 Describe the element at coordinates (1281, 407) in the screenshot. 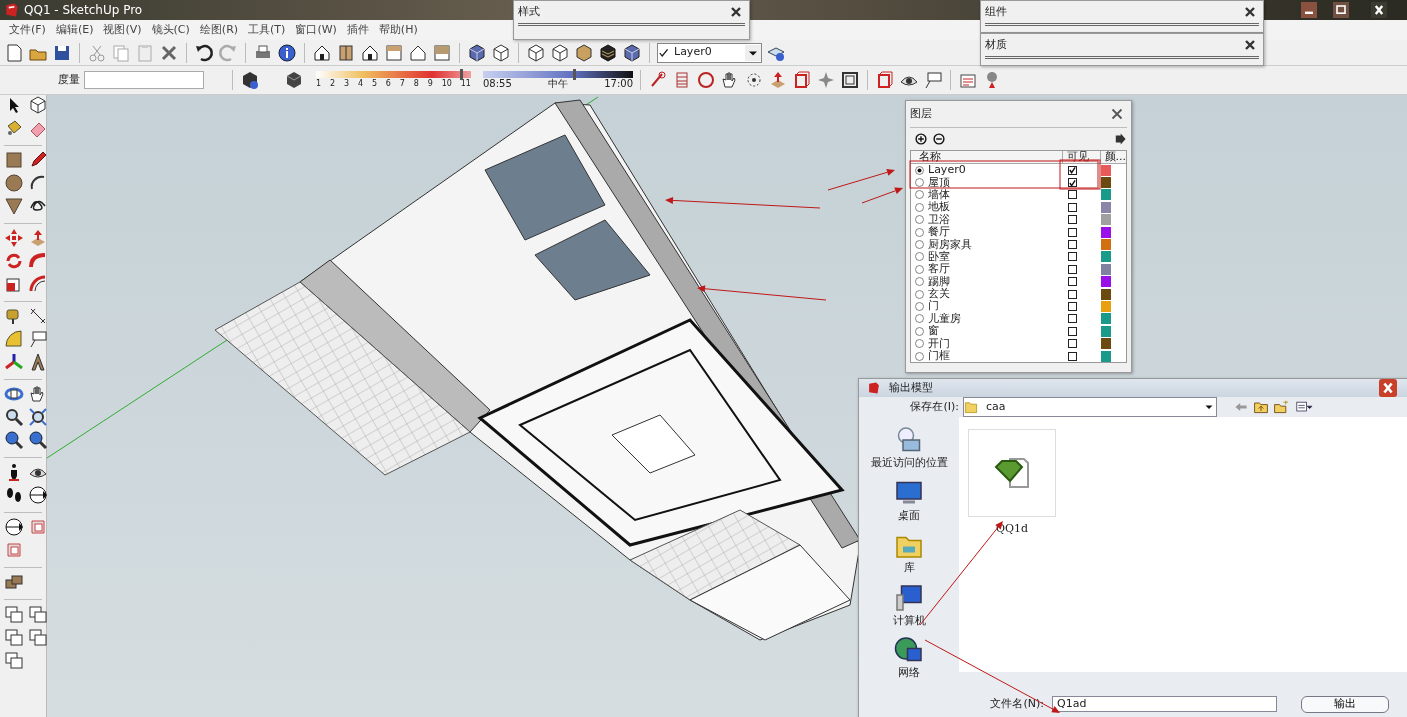

I see `new-folder-icon` at that location.